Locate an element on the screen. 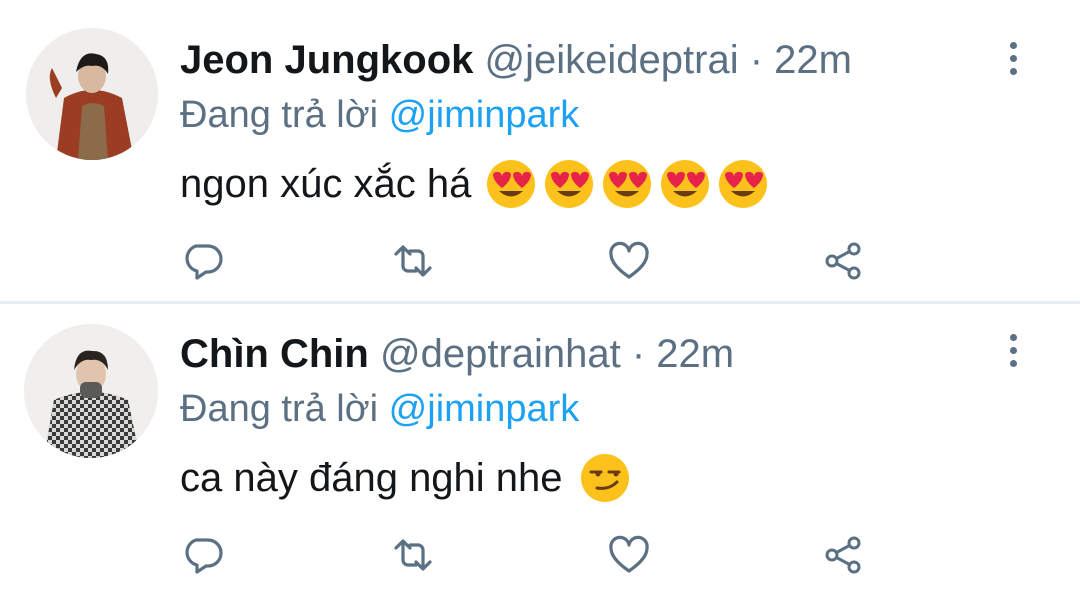 The image size is (1080, 594). user-handle: @jeikeideptrai is located at coordinates (612, 60).